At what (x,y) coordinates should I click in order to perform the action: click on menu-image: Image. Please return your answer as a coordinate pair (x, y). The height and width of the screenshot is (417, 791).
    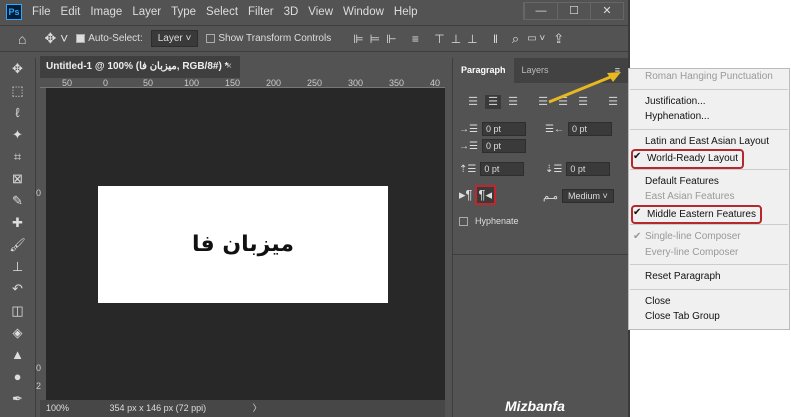
    Looking at the image, I should click on (106, 12).